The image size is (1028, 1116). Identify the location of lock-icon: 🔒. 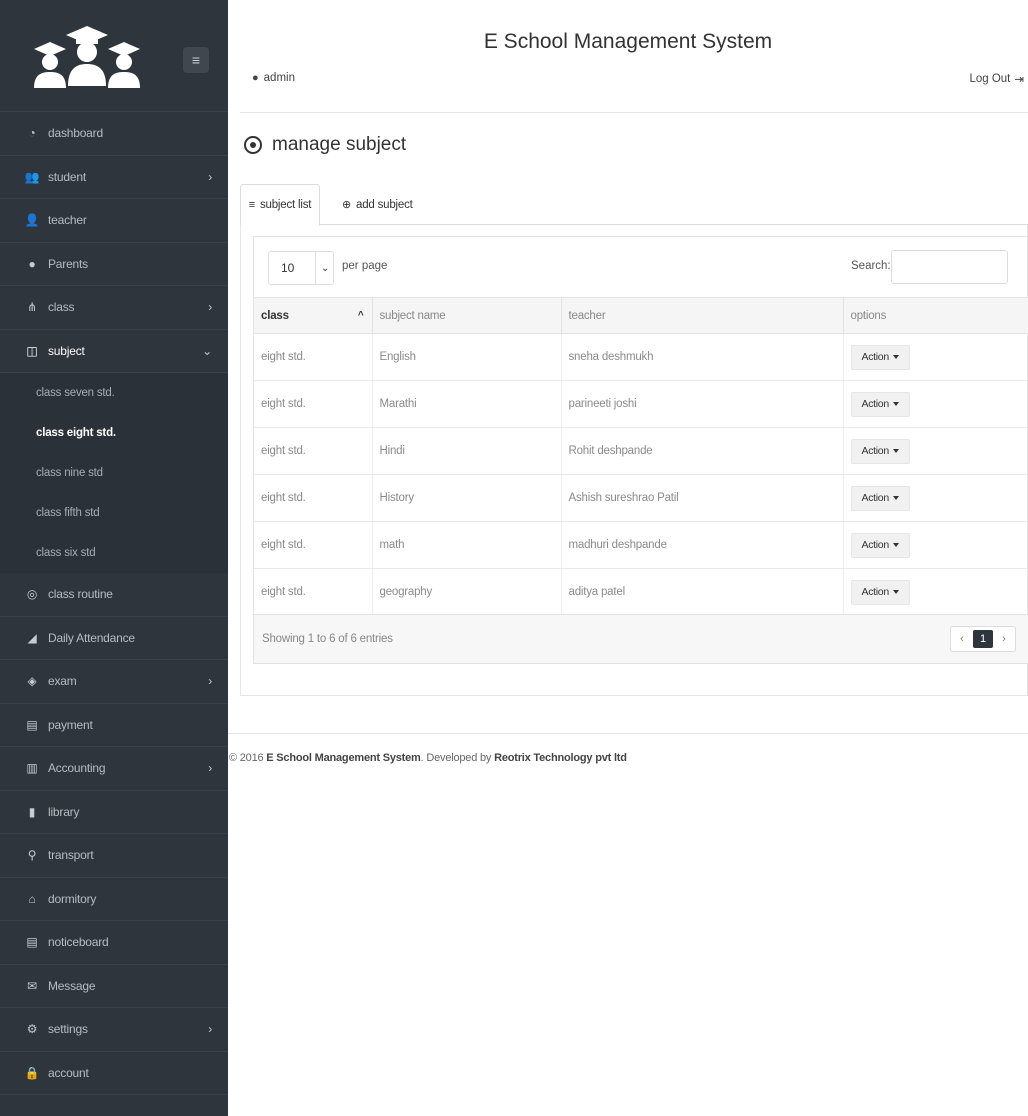
(32, 1072).